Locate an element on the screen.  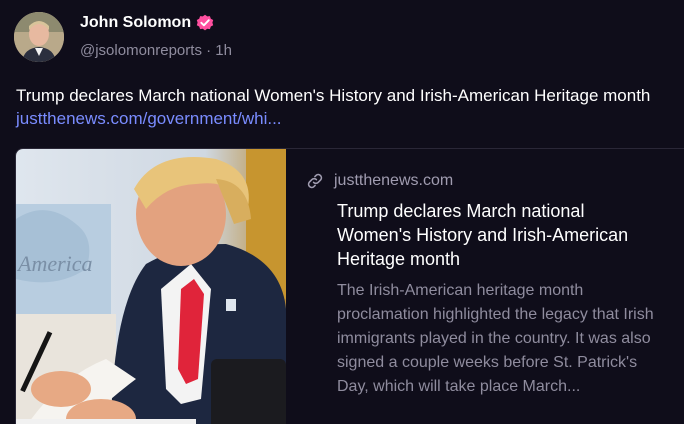
card-domain: justthenews.com is located at coordinates (394, 180).